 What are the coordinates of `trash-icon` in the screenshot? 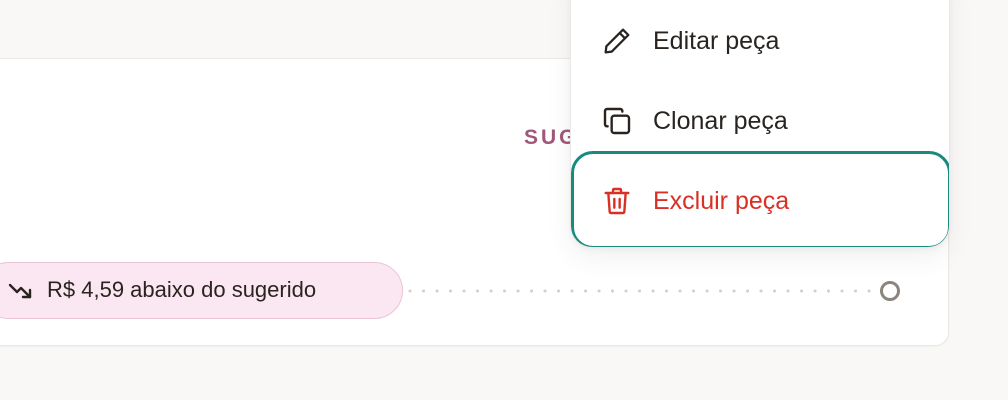 It's located at (617, 201).